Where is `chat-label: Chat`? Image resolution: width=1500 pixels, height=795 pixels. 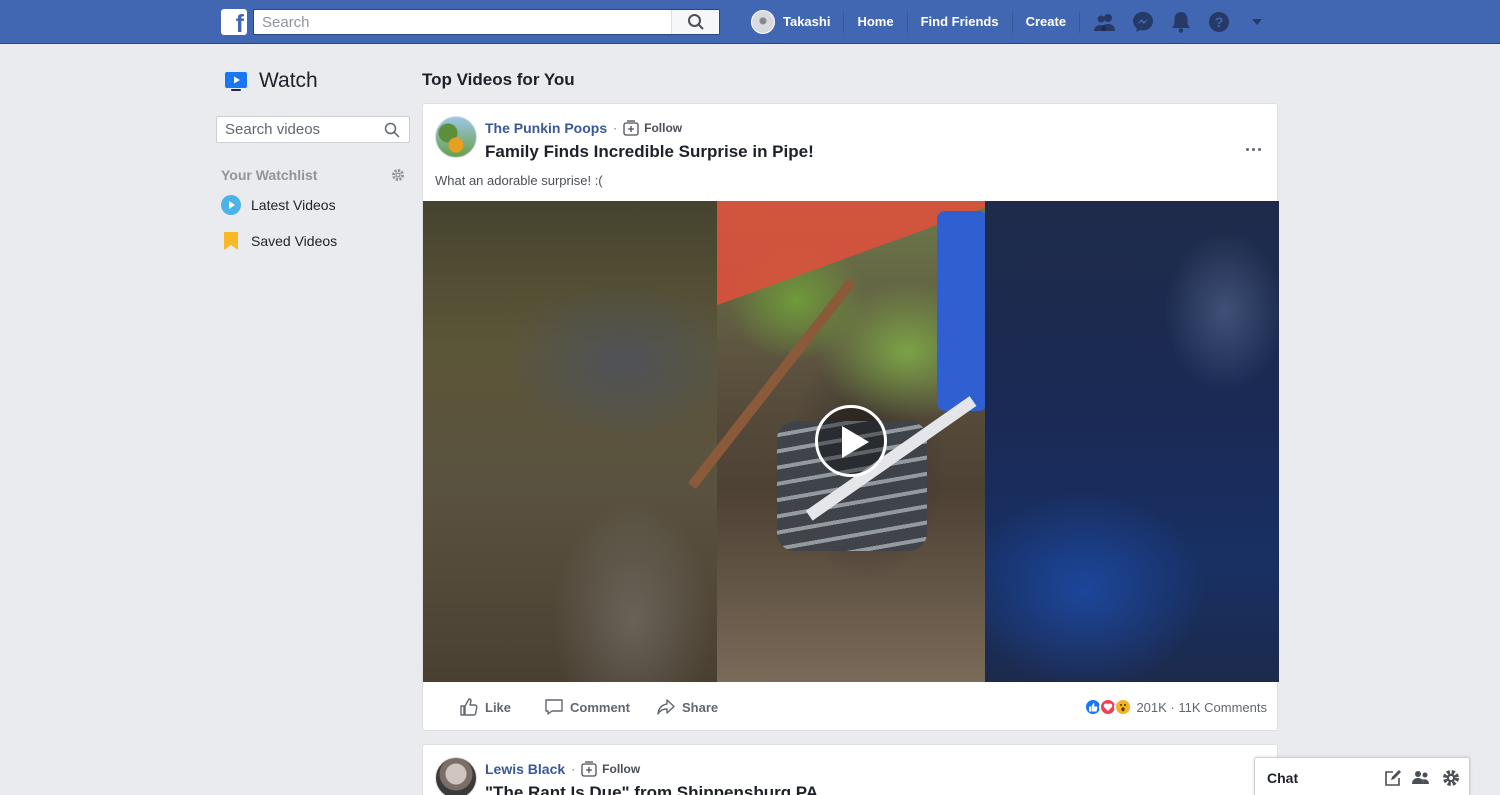
chat-label: Chat is located at coordinates (1283, 778).